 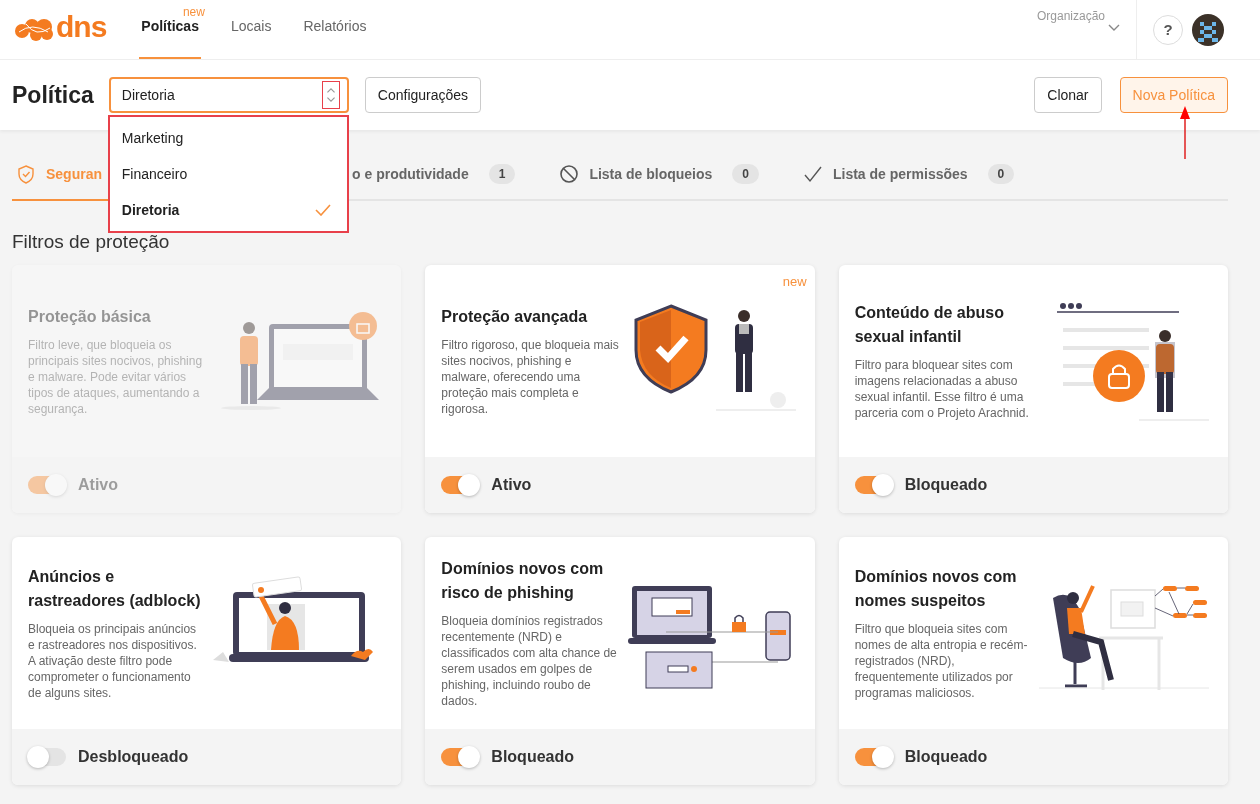 I want to click on card-description: Filtro leve, que bloqueia os principais sites nocivos, phishing e malware. Pode evitar vários tipos de ataques, aumentando a segurança., so click(x=116, y=377).